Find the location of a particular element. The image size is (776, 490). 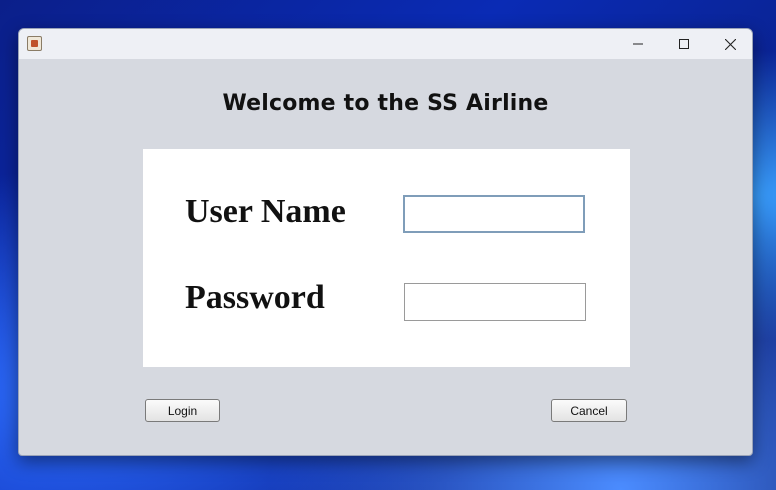

password-label: Password is located at coordinates (255, 297).